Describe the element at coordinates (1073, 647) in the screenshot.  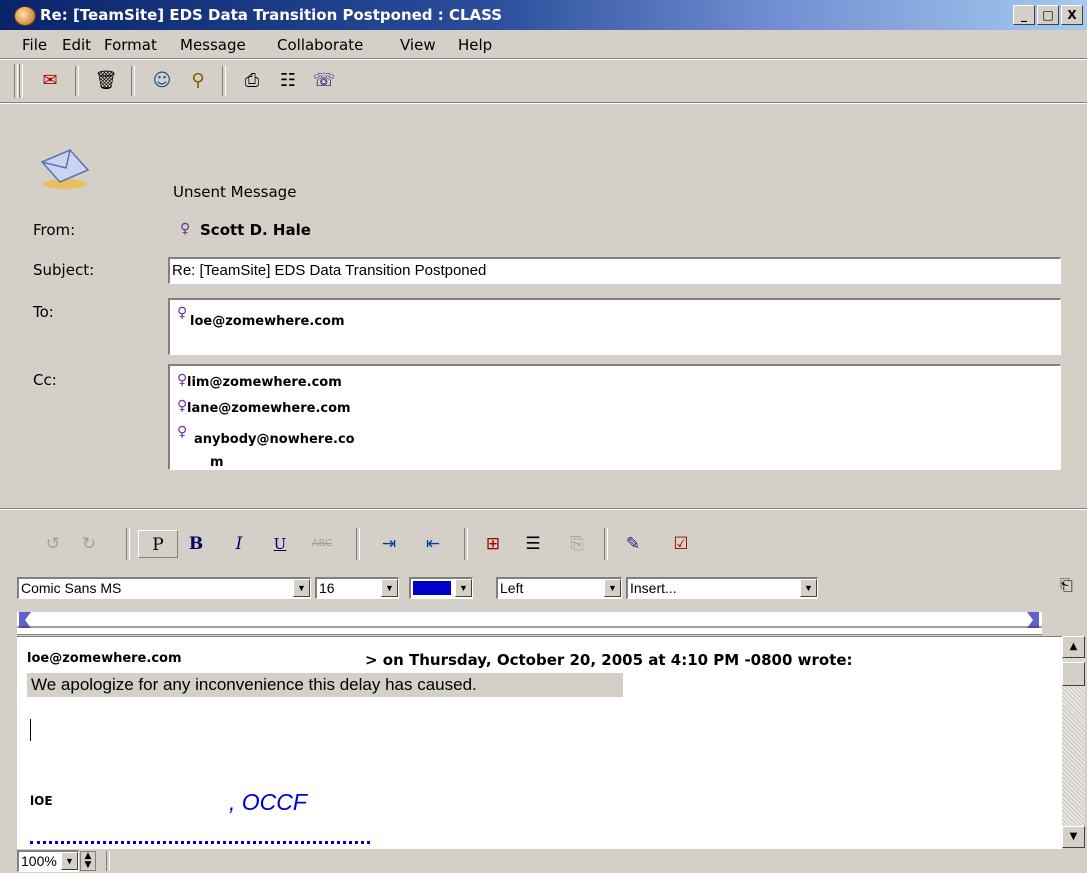
I see `scroll-up-button: ▲` at that location.